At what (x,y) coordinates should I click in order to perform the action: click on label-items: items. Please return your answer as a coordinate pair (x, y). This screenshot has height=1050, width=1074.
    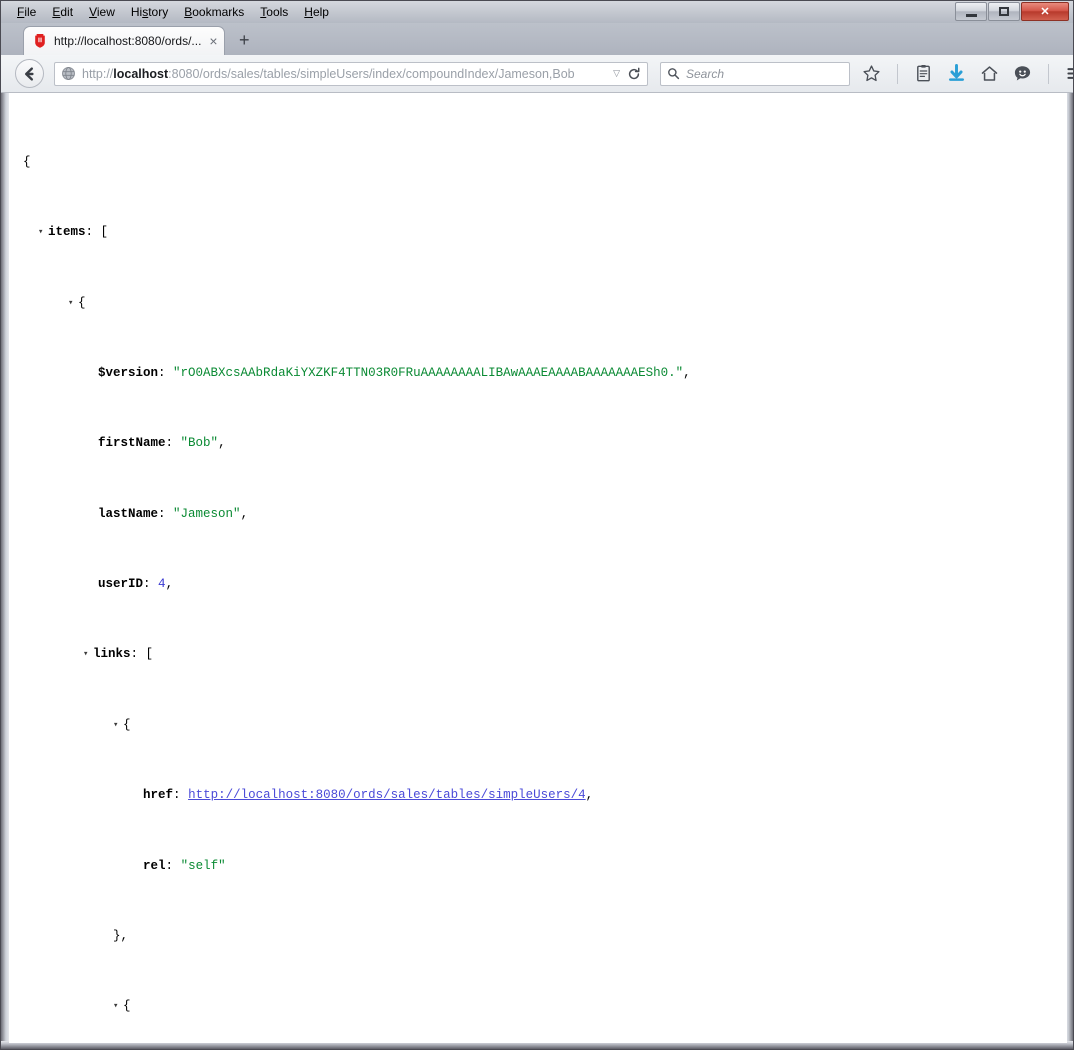
    Looking at the image, I should click on (67, 232).